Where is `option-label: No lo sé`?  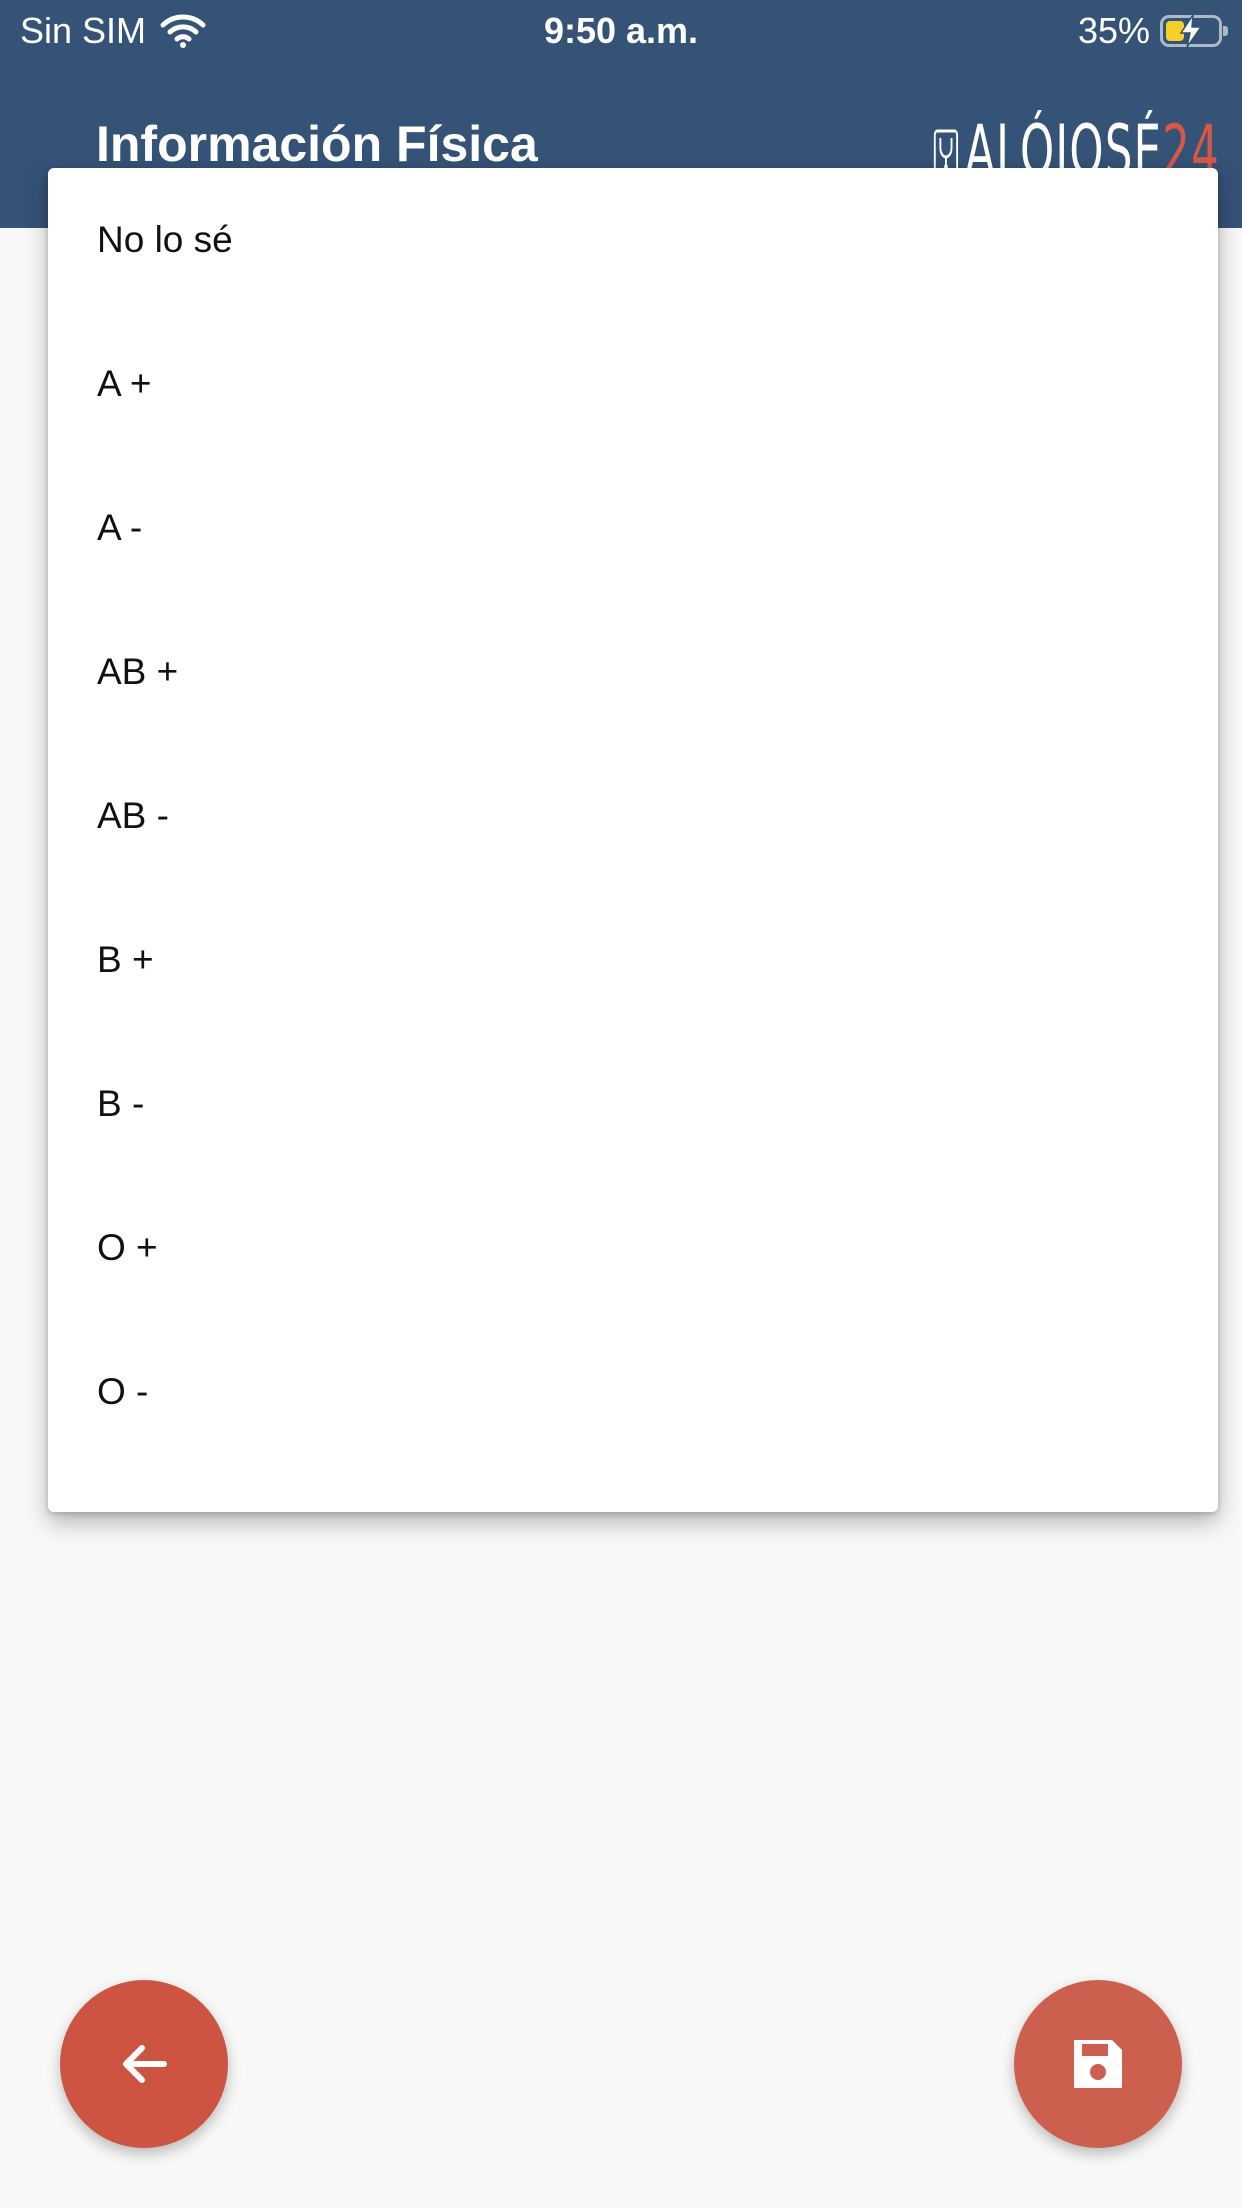
option-label: No lo sé is located at coordinates (165, 239).